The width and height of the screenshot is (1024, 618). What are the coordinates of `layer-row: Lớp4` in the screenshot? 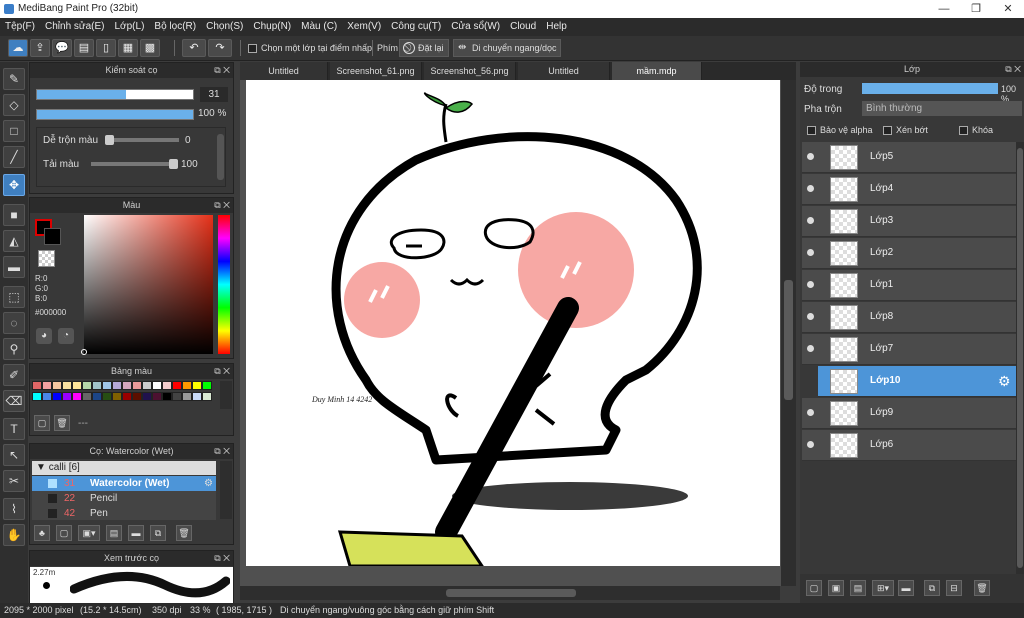 It's located at (909, 189).